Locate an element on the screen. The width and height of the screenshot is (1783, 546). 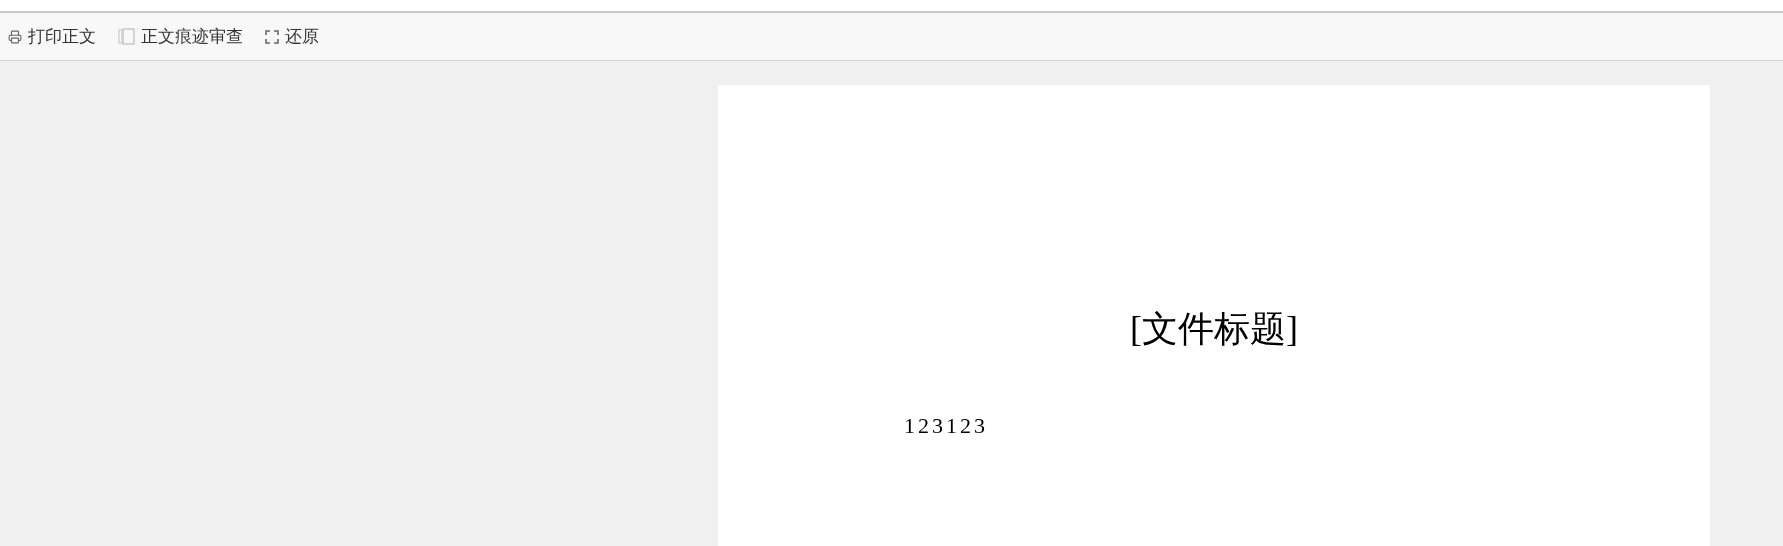
expand-icon is located at coordinates (272, 36).